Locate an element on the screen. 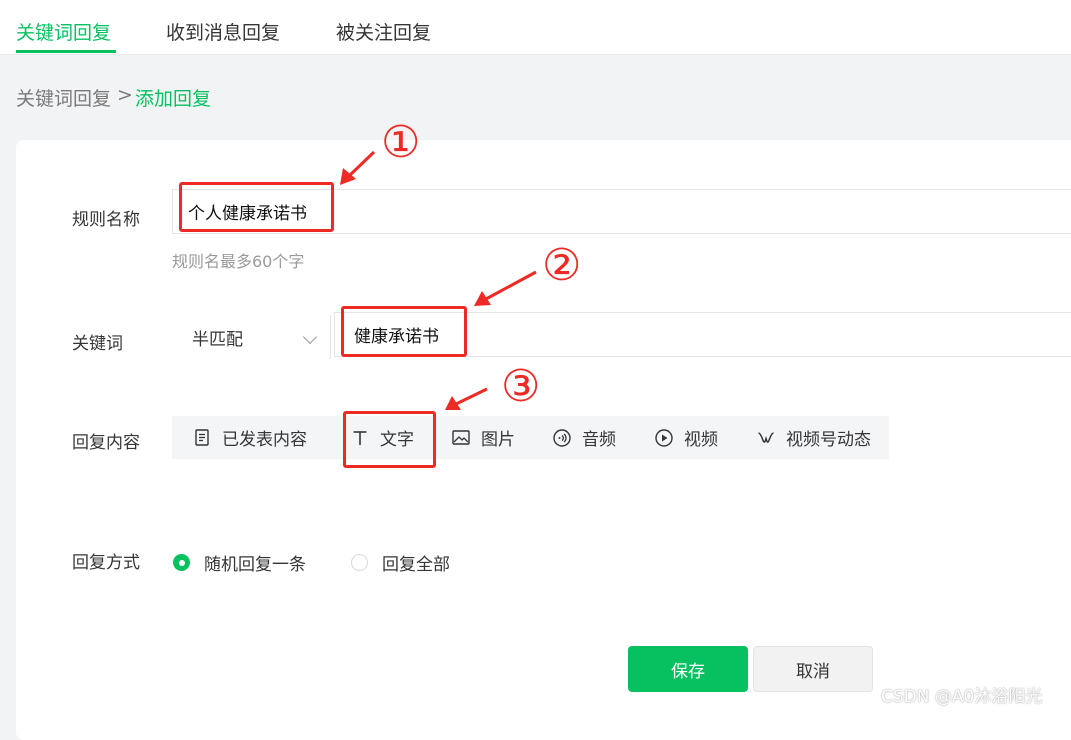 The height and width of the screenshot is (740, 1071). radio-checked-icon is located at coordinates (181, 562).